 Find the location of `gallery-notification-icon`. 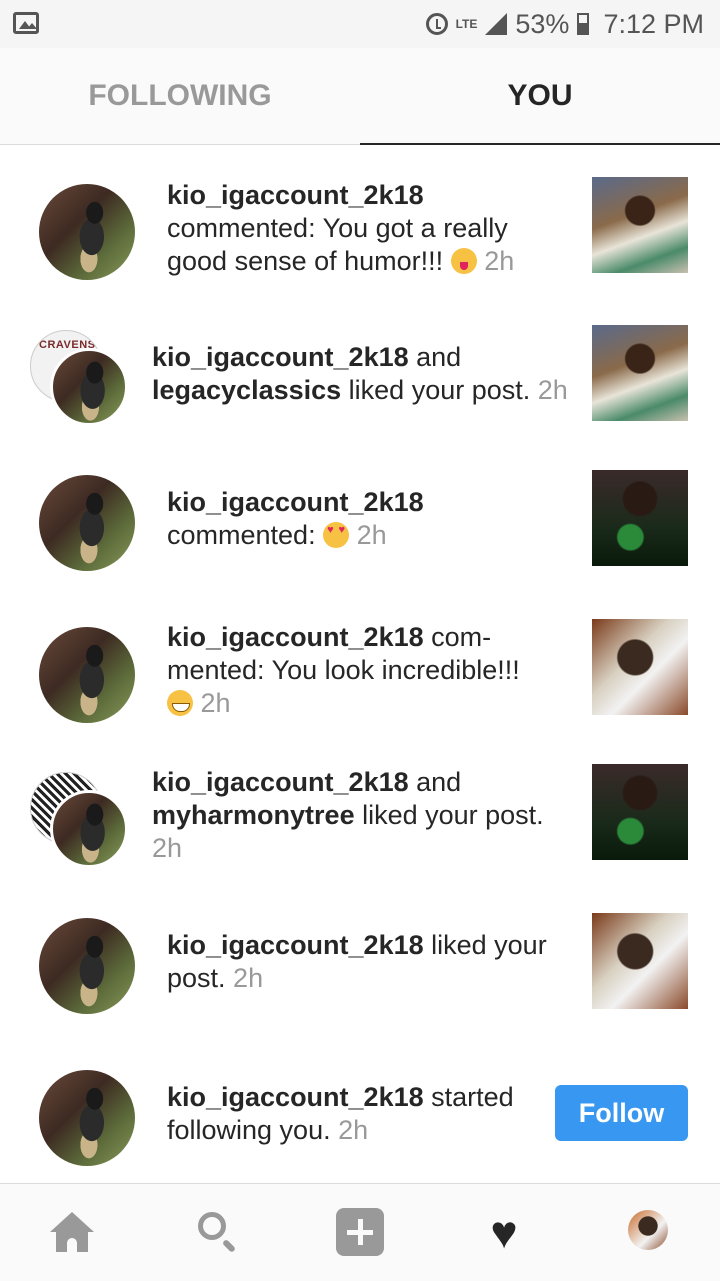

gallery-notification-icon is located at coordinates (26, 23).